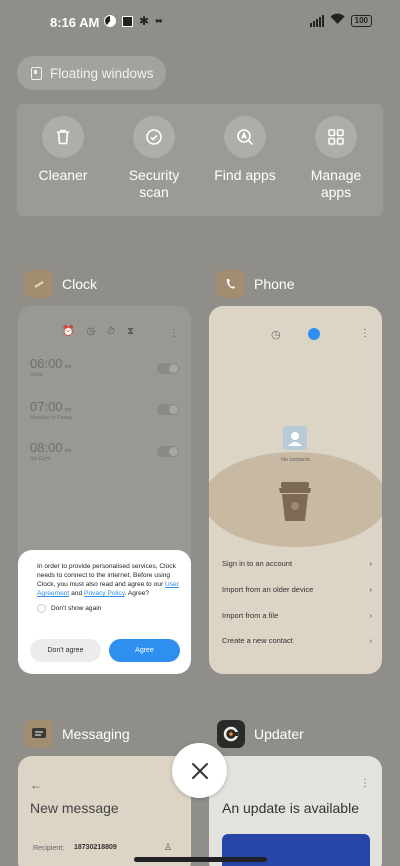  Describe the element at coordinates (154, 137) in the screenshot. I see `shield-check-icon` at that location.